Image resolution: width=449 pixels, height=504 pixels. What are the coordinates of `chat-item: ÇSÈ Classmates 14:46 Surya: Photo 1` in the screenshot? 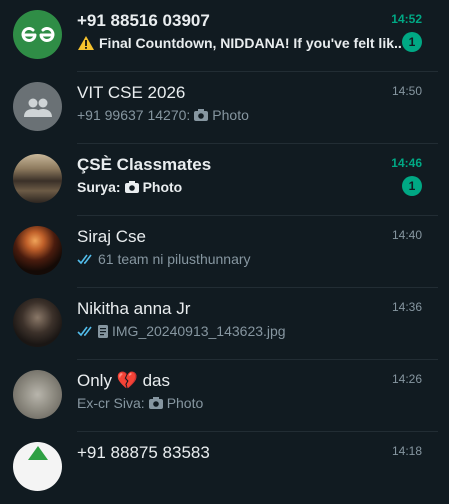 It's located at (224, 180).